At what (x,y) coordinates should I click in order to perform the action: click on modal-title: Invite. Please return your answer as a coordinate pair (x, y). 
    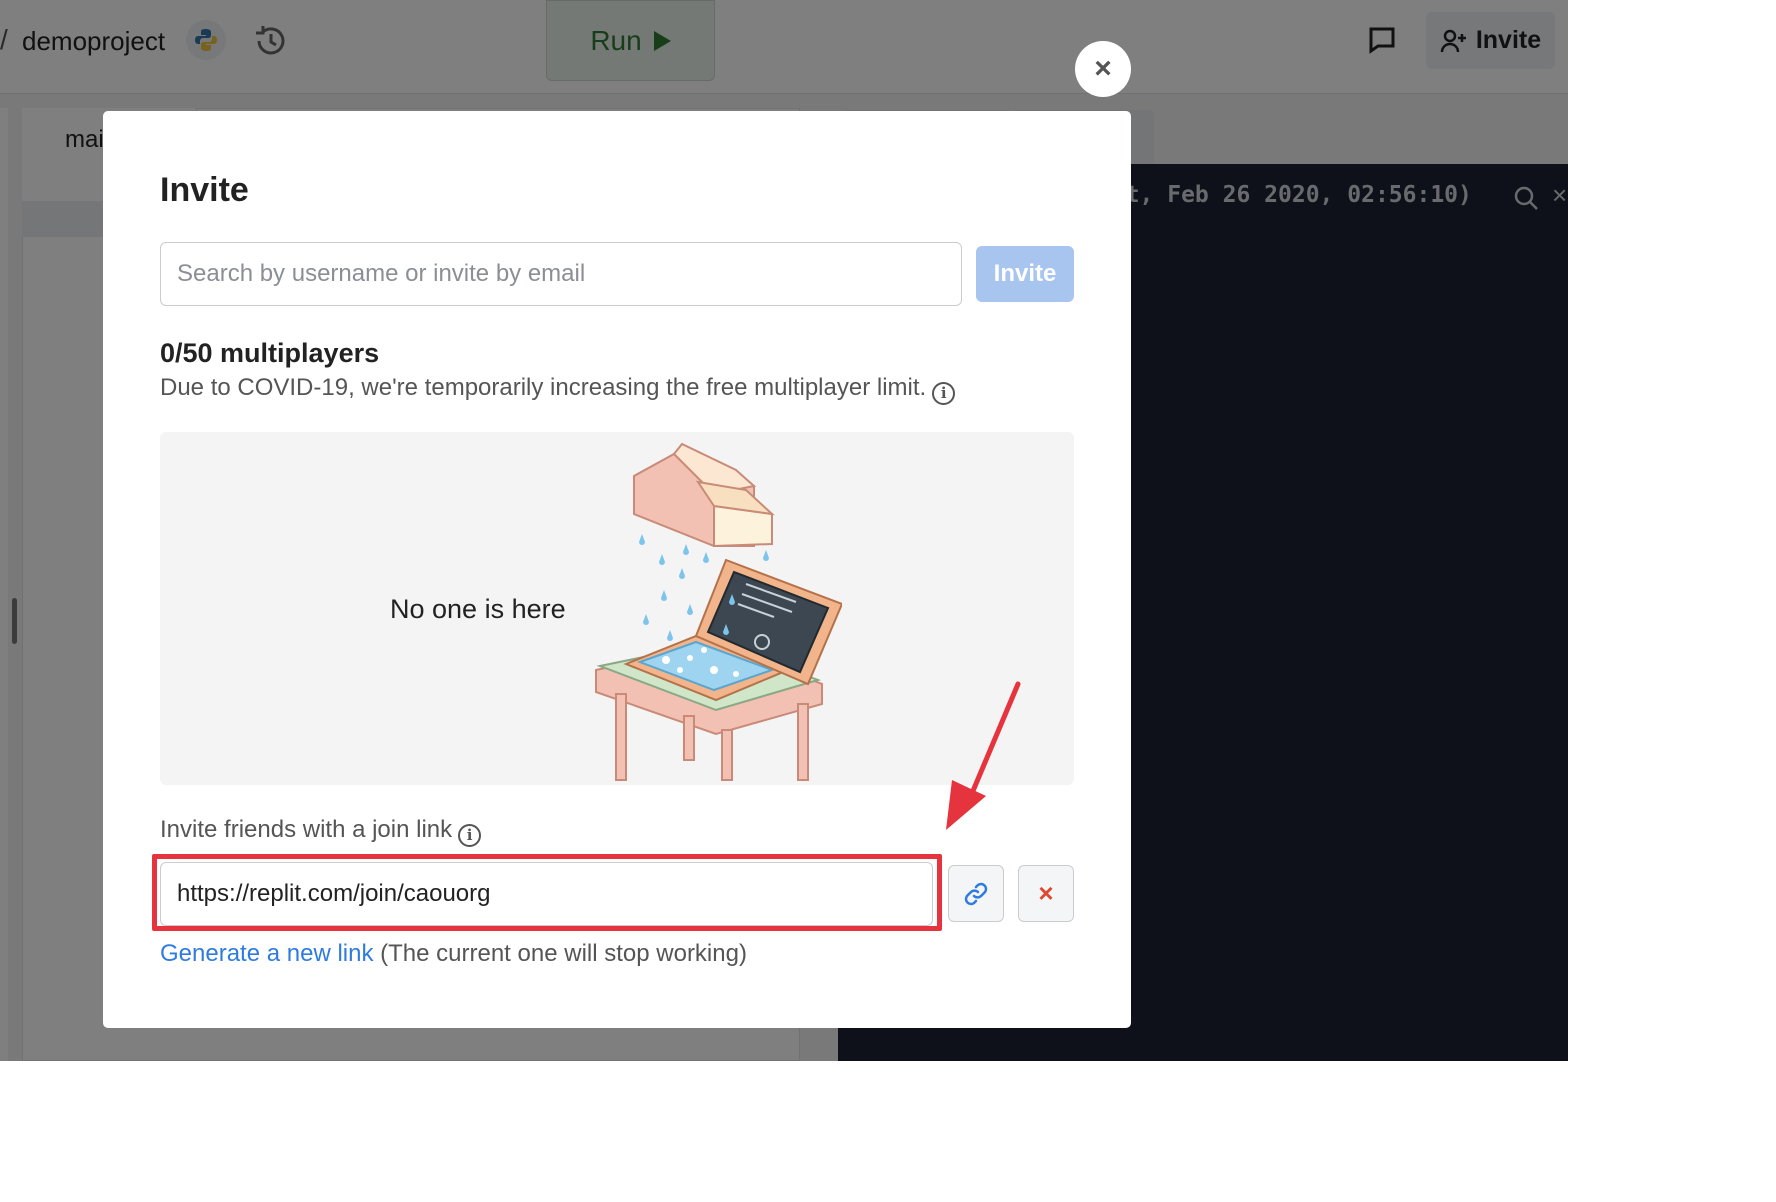
    Looking at the image, I should click on (204, 190).